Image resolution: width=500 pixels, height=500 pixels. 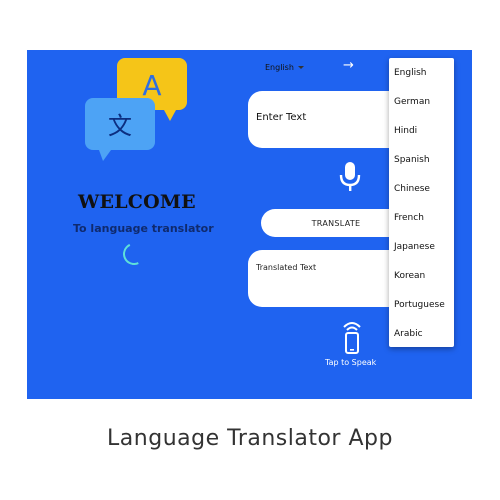 What do you see at coordinates (421, 275) in the screenshot?
I see `language-option: Korean` at bounding box center [421, 275].